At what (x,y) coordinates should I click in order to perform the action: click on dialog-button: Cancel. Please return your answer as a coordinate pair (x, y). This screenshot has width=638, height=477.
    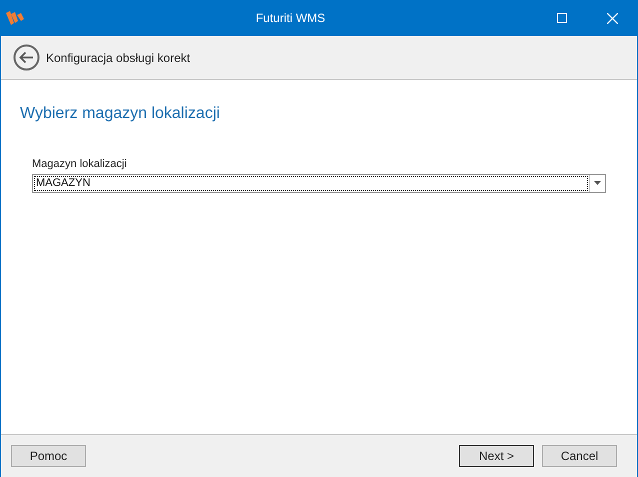
    Looking at the image, I should click on (579, 456).